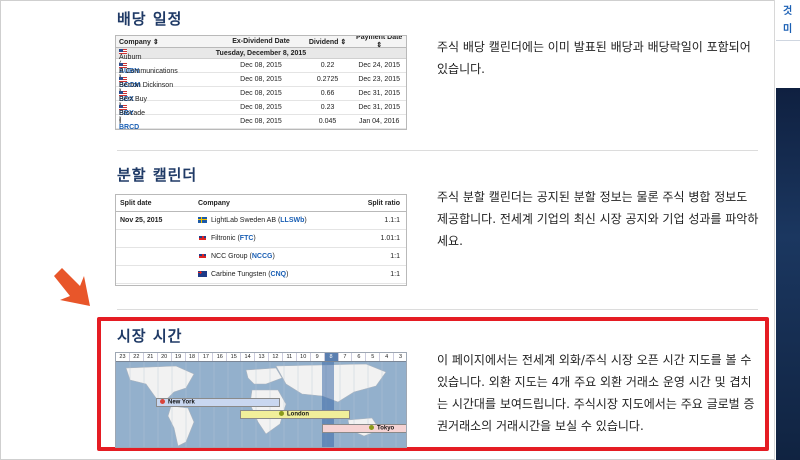 Image resolution: width=800 pixels, height=460 pixels. What do you see at coordinates (193, 357) in the screenshot?
I see `hour-label: 18` at bounding box center [193, 357].